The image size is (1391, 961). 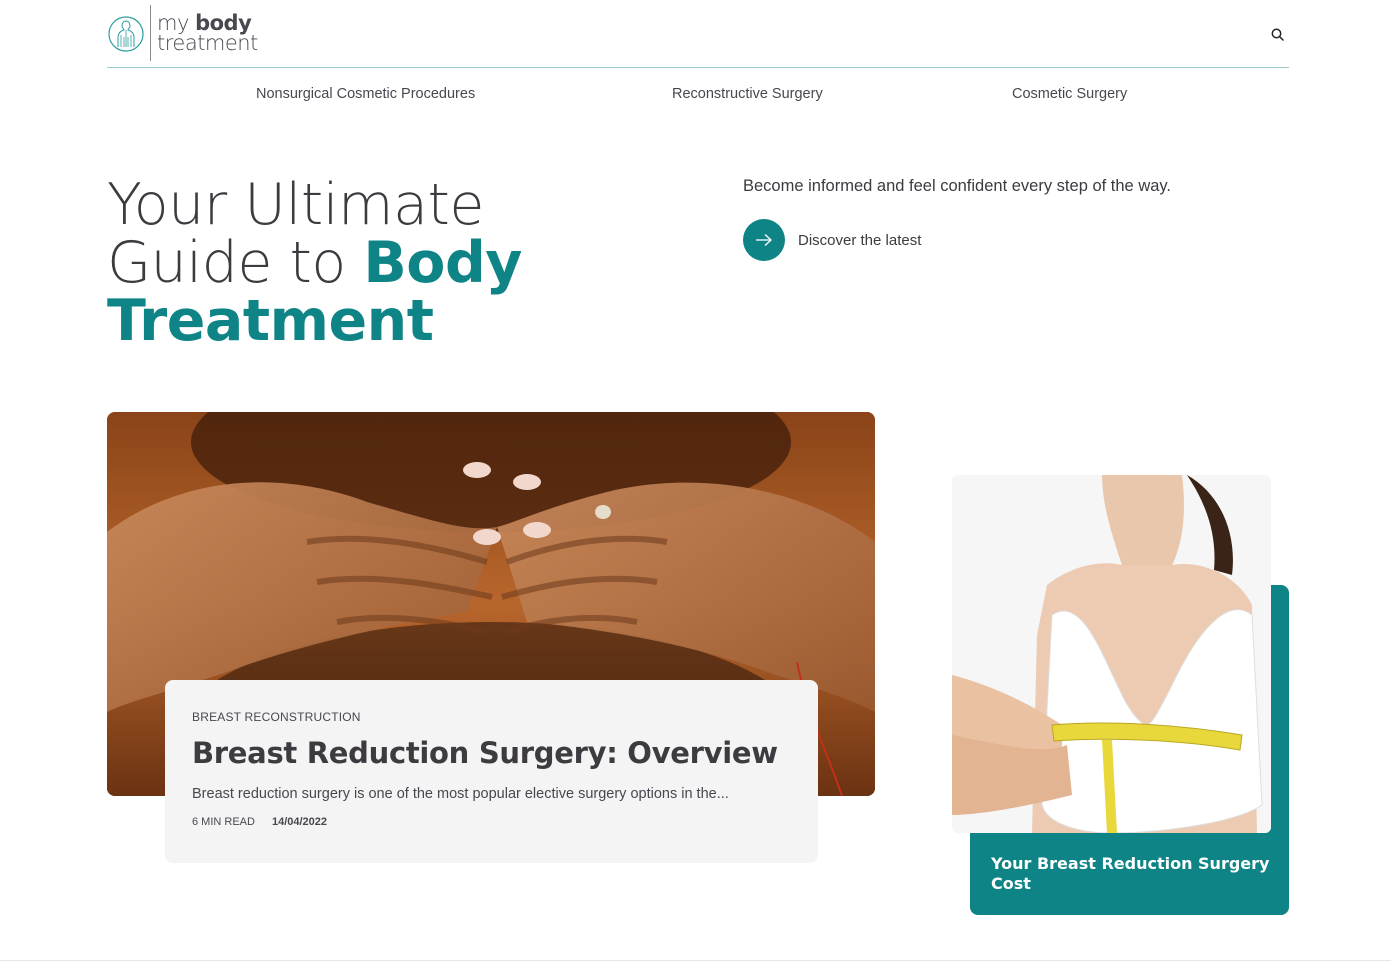 I want to click on logo-divider, so click(x=150, y=33).